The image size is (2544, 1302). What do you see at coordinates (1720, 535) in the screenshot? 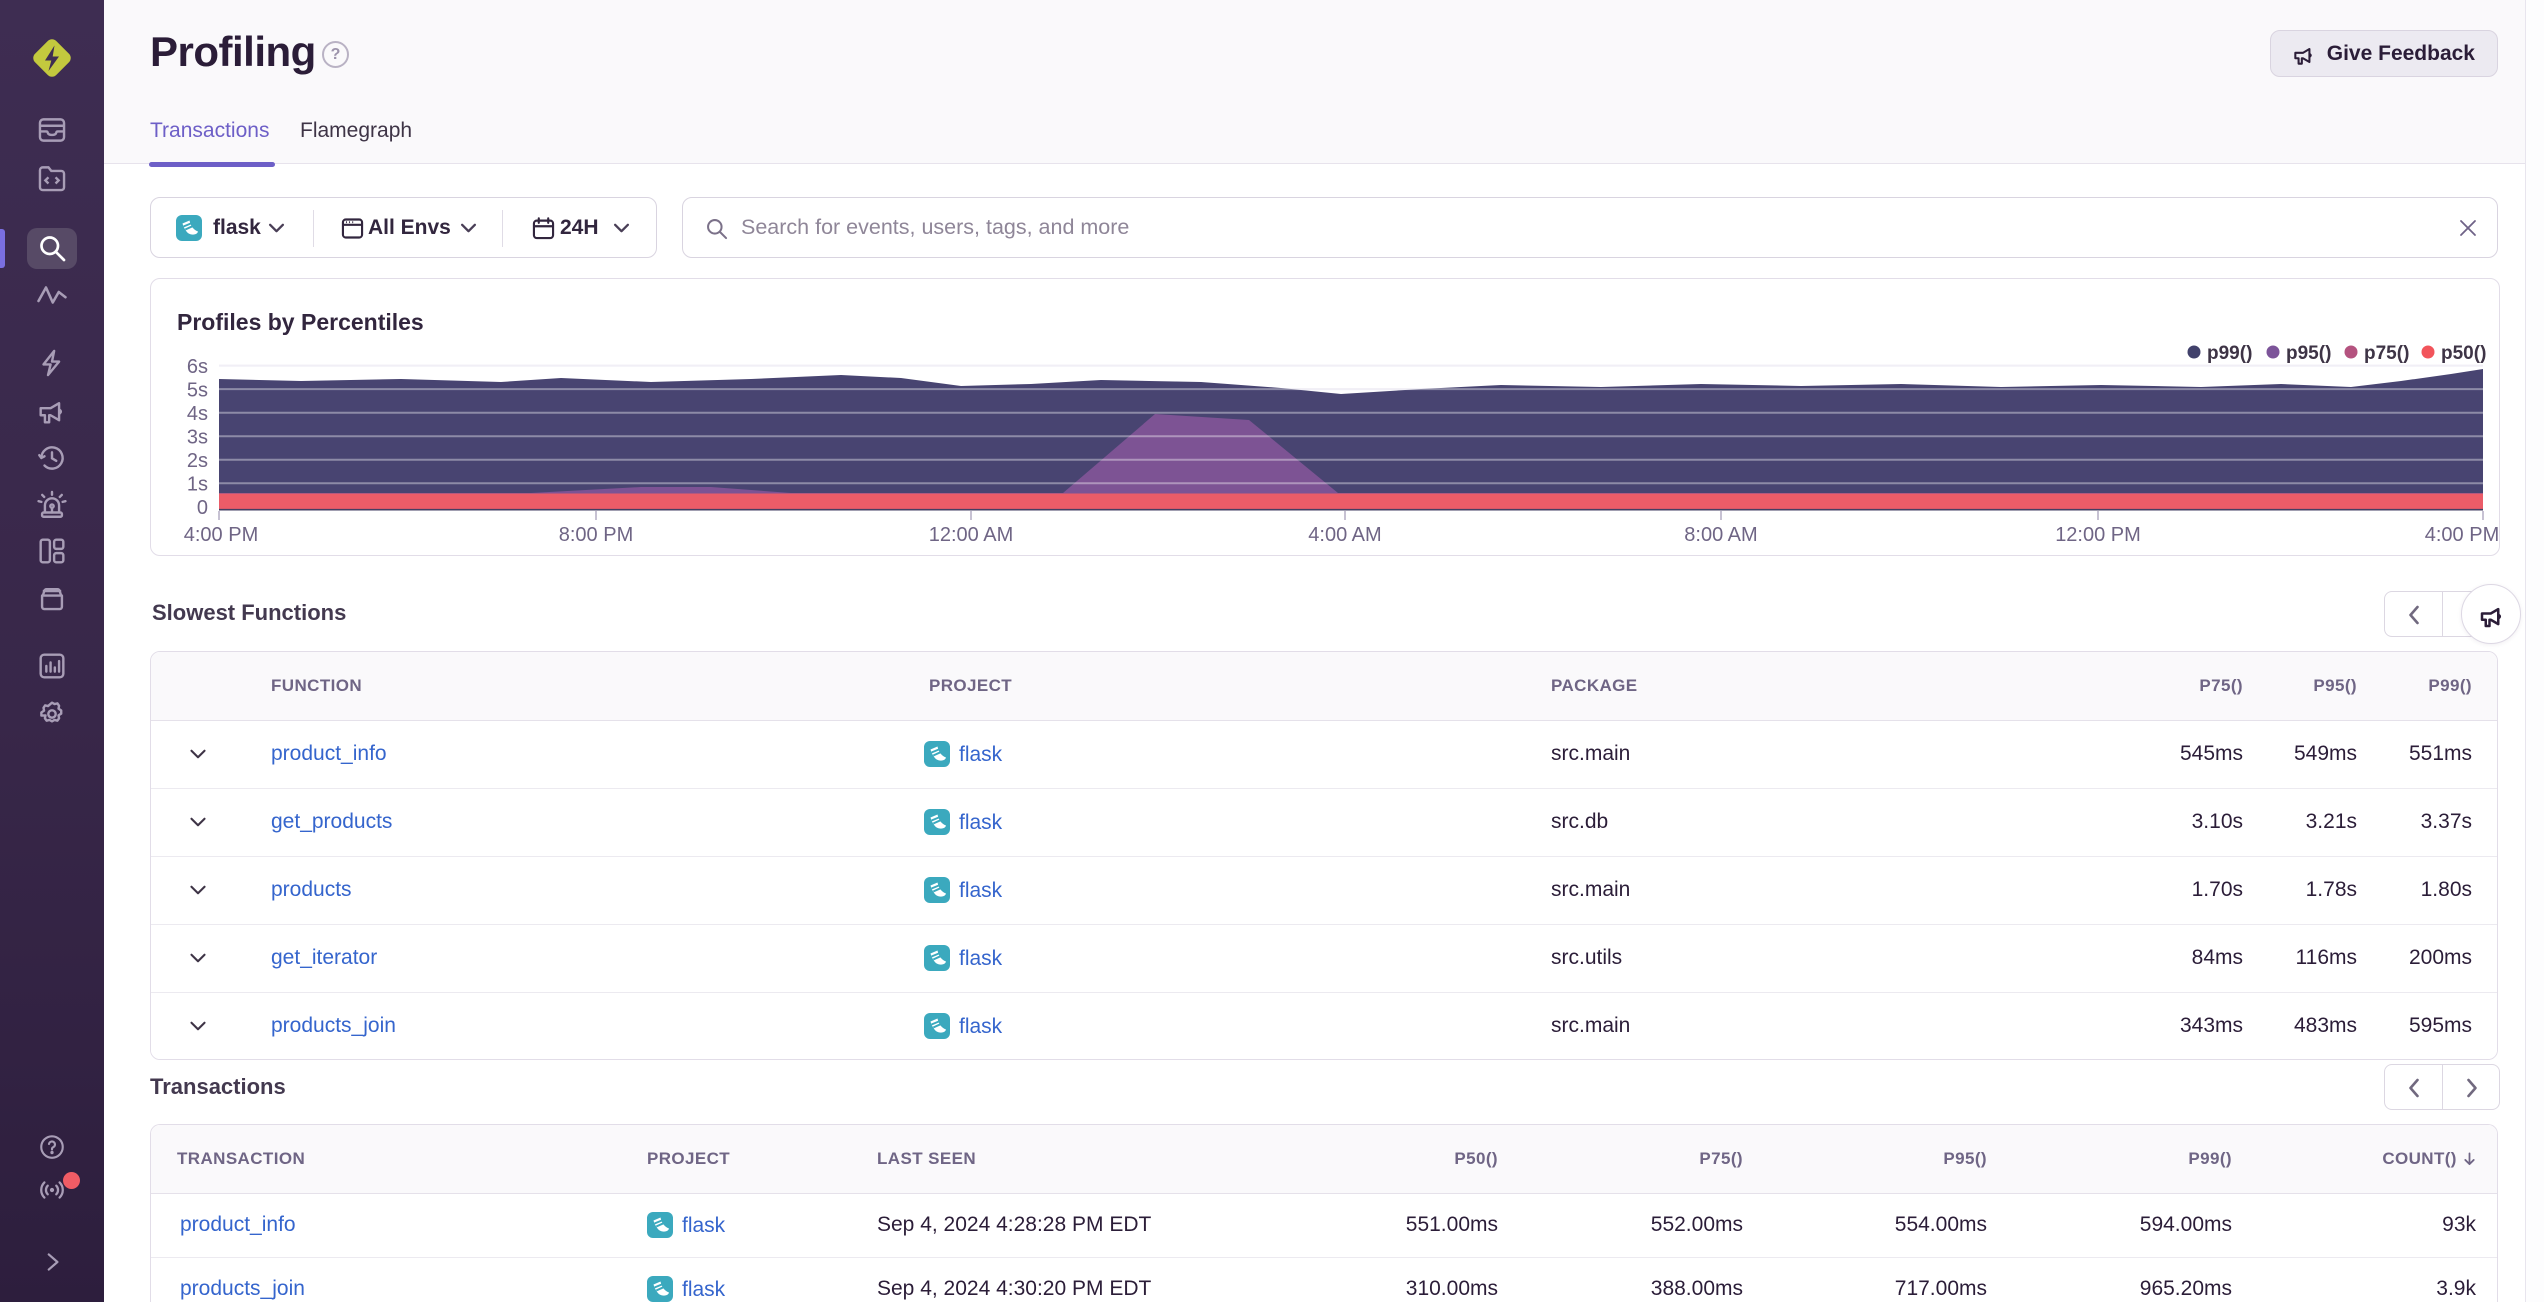
I see `svg-text: 8:00 AM` at bounding box center [1720, 535].